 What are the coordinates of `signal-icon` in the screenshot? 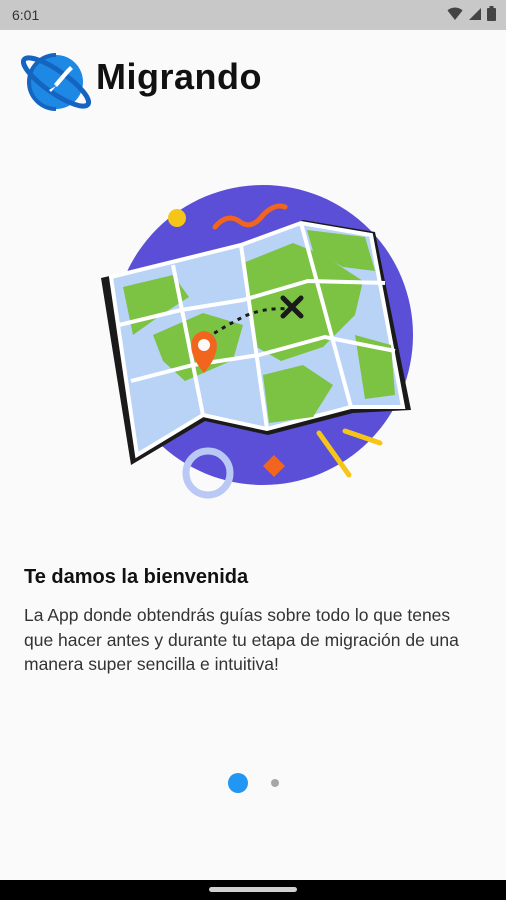 It's located at (475, 13).